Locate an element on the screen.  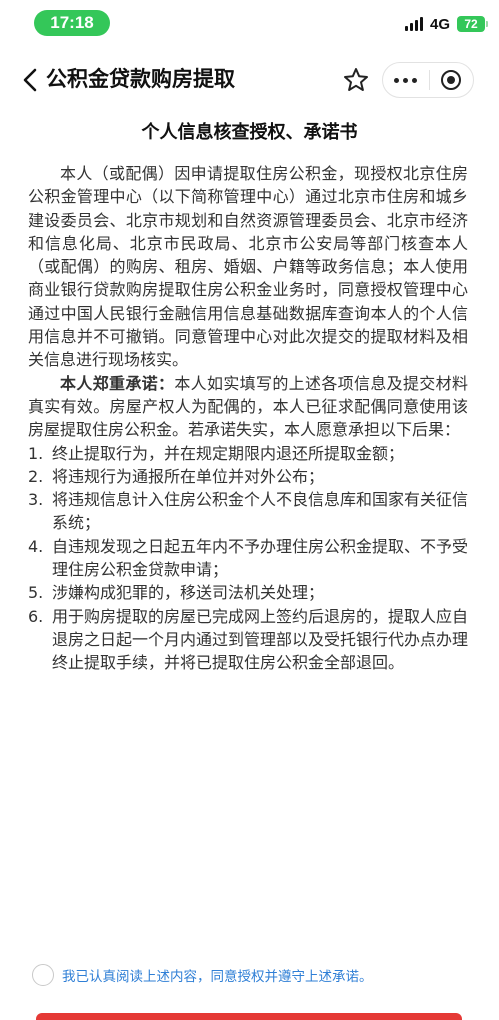
confirm-button is located at coordinates (249, 1016).